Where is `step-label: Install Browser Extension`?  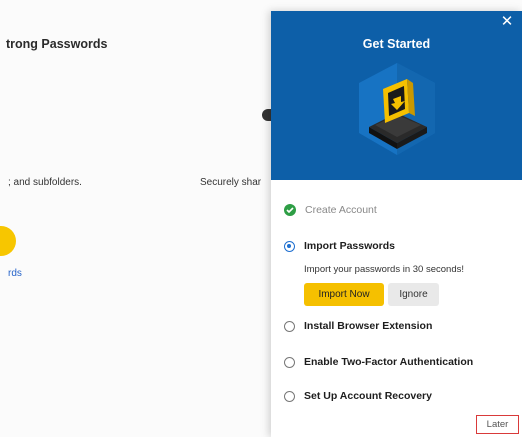 step-label: Install Browser Extension is located at coordinates (368, 326).